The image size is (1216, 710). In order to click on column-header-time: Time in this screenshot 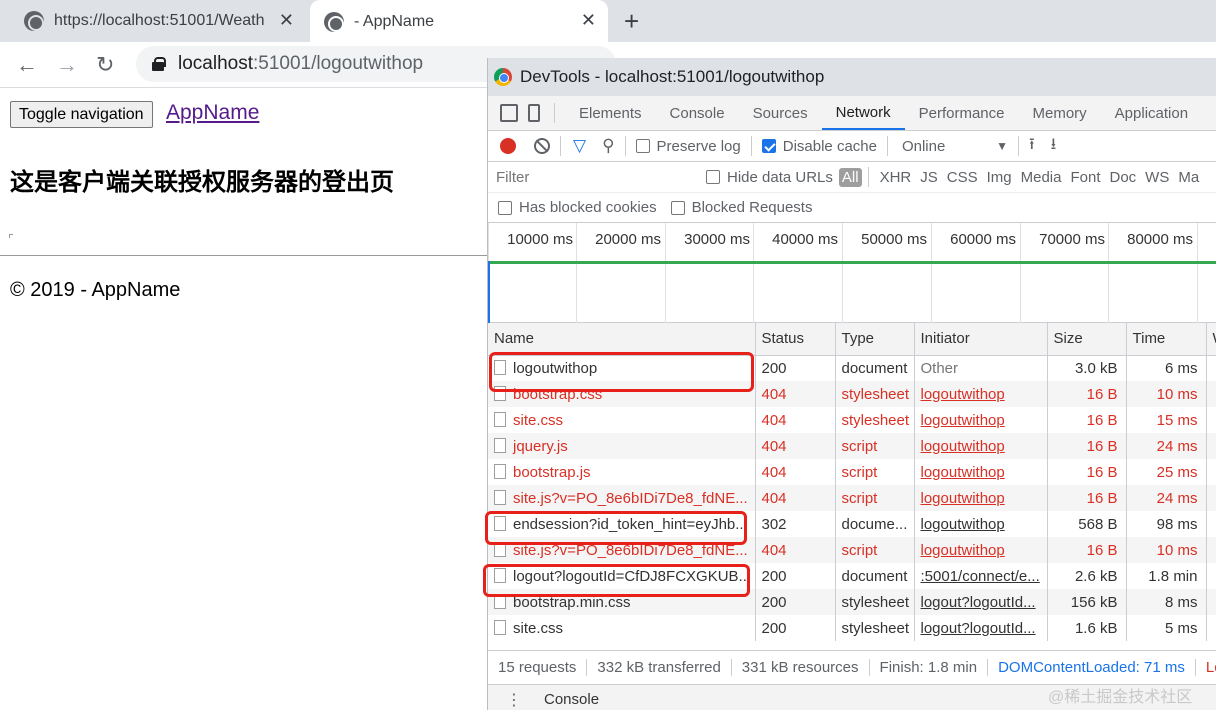, I will do `click(1166, 339)`.